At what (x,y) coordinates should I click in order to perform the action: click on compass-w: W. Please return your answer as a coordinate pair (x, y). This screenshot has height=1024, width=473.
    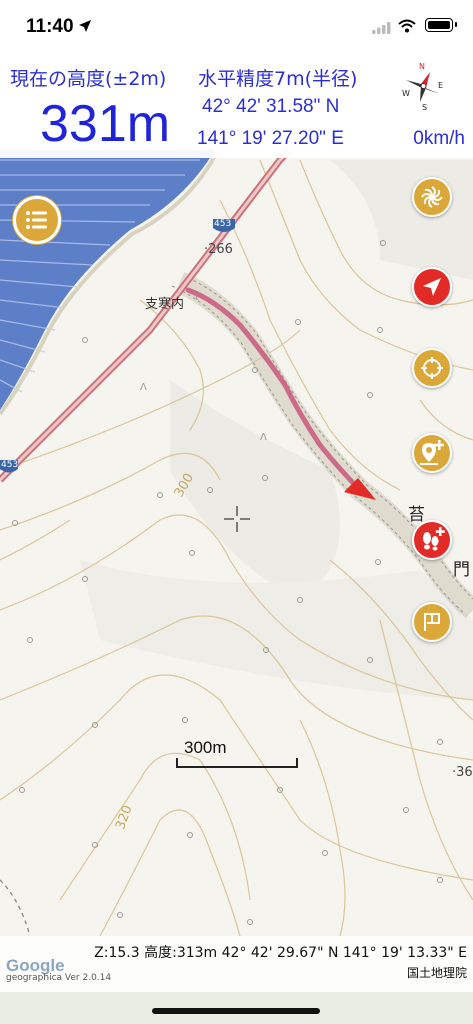
    Looking at the image, I should click on (406, 93).